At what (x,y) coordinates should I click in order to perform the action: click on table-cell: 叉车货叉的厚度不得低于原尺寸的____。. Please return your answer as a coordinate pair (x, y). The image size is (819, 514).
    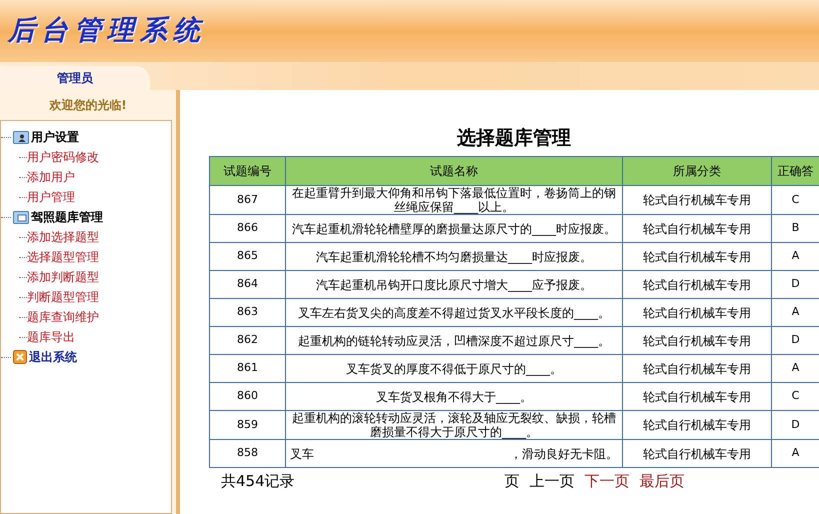
    Looking at the image, I should click on (454, 368).